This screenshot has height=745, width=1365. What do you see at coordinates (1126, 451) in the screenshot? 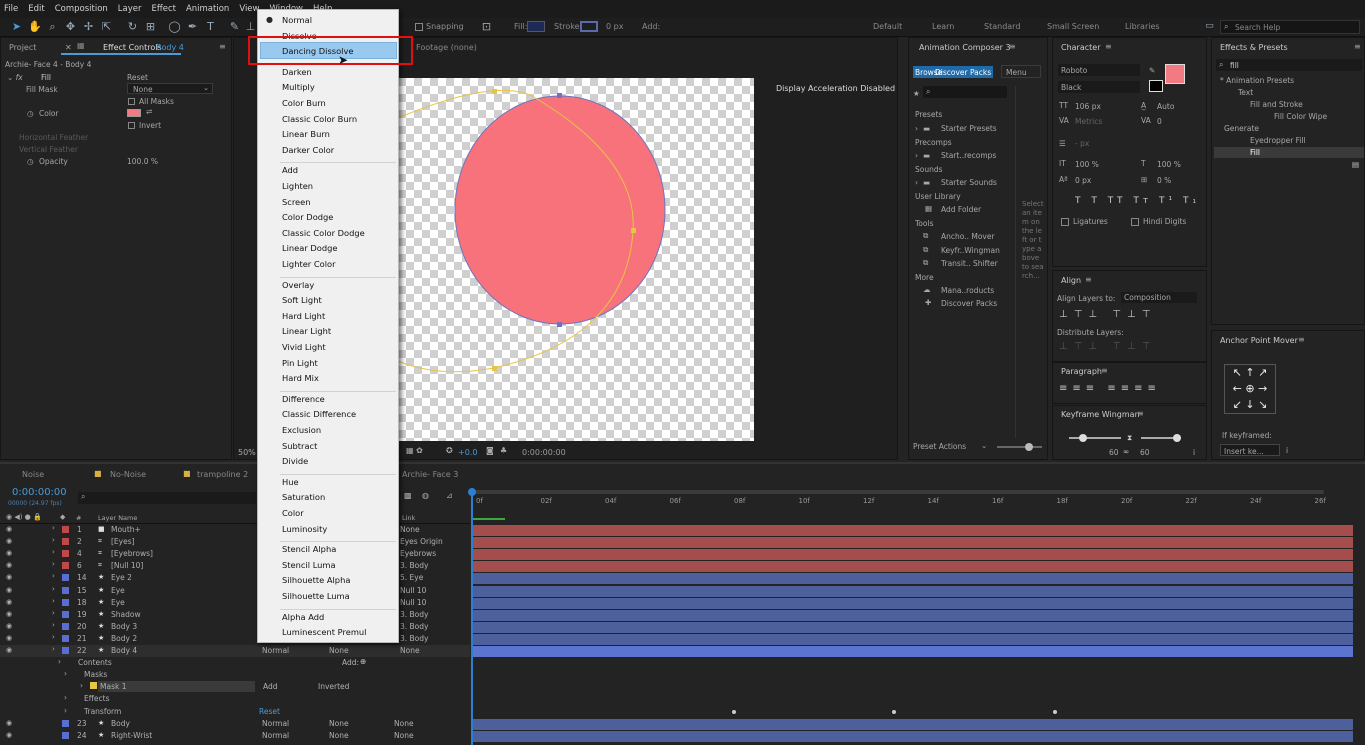
I see `chain-link-icon: ∞` at bounding box center [1126, 451].